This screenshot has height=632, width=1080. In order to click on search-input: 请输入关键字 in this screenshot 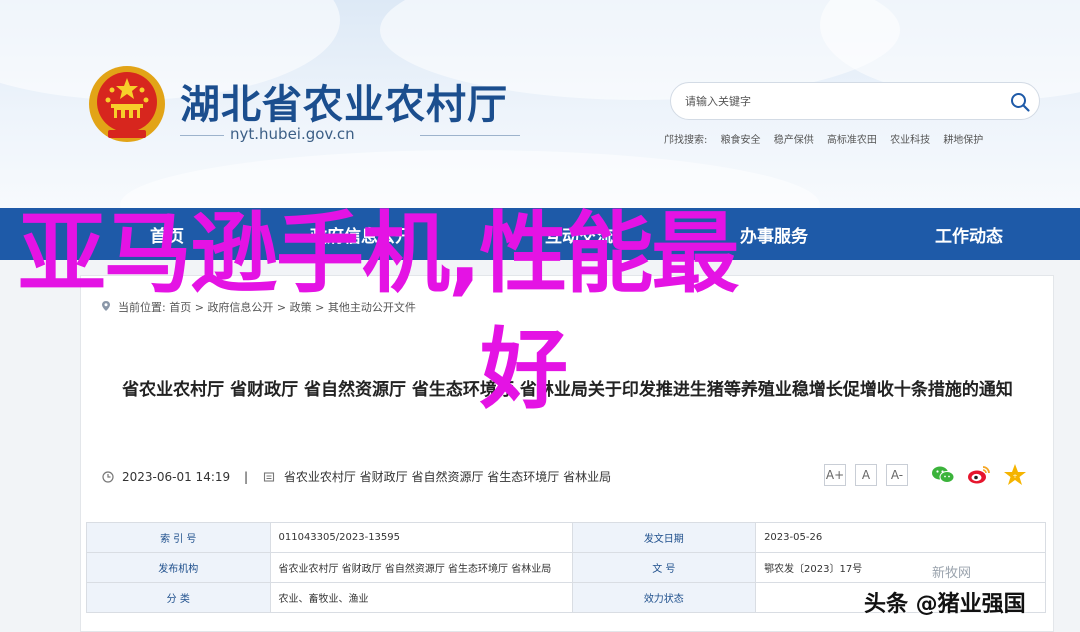, I will do `click(718, 101)`.